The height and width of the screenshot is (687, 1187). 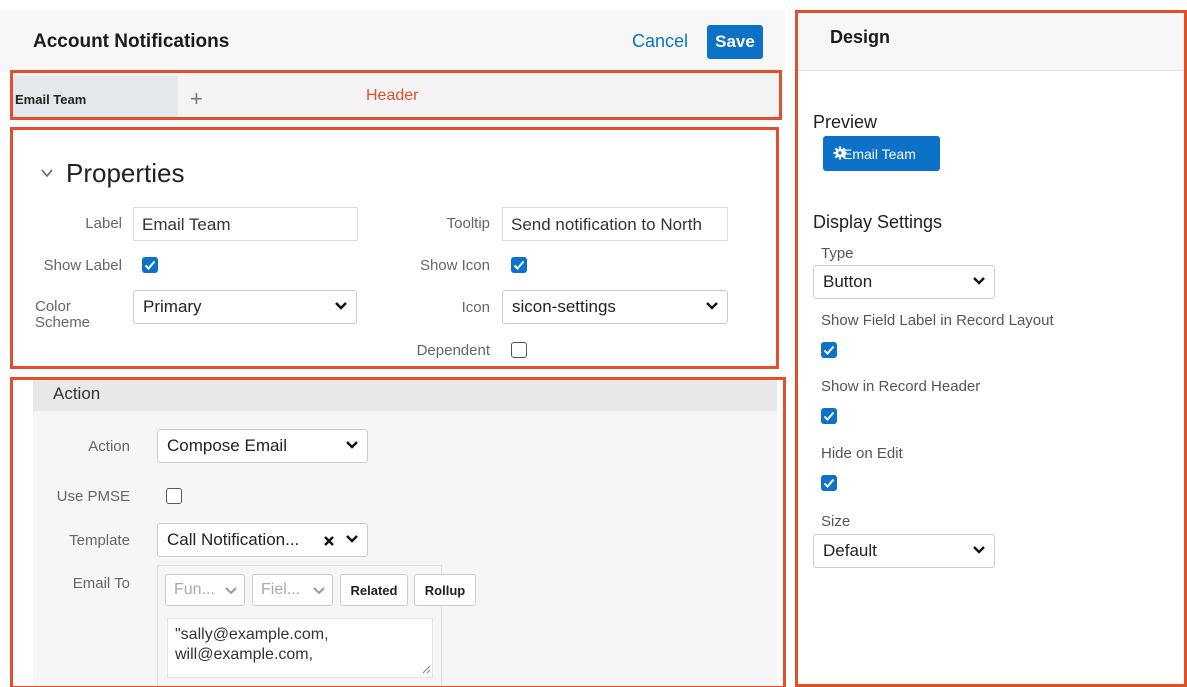 What do you see at coordinates (396, 95) in the screenshot?
I see `header-highlight-box` at bounding box center [396, 95].